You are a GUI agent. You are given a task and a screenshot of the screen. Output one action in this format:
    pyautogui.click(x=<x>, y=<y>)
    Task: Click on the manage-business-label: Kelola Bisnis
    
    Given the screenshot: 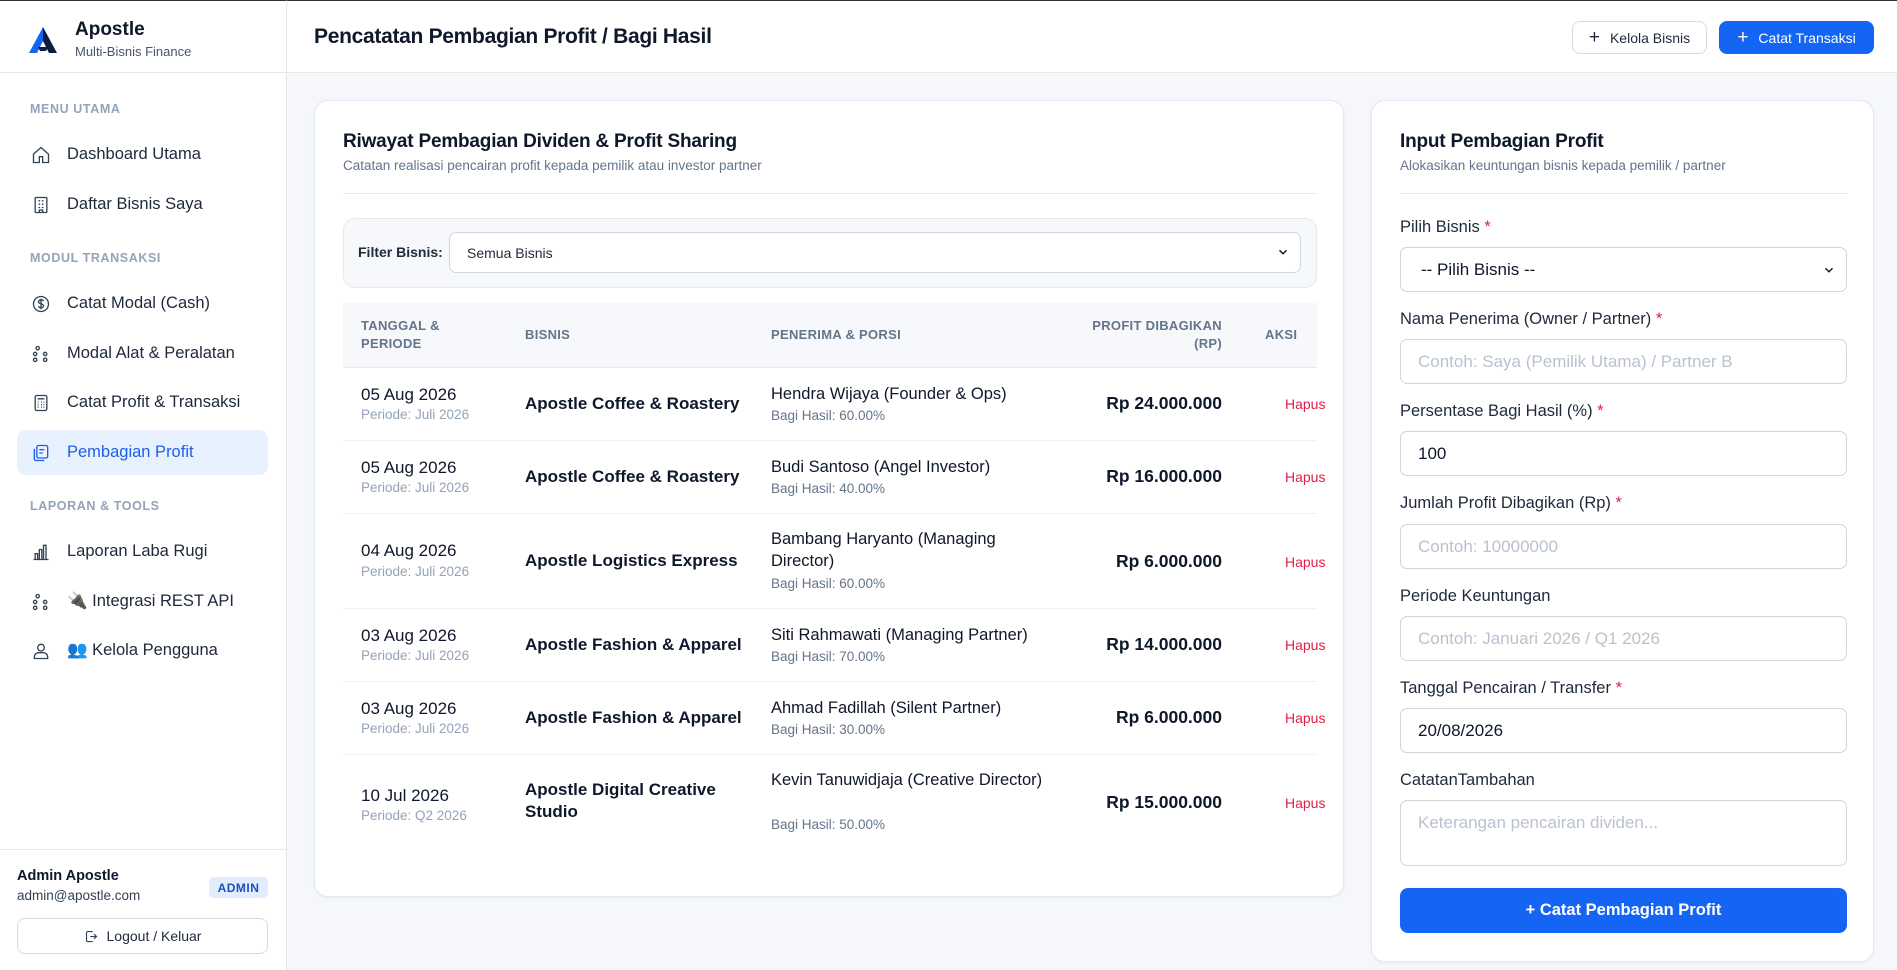 What is the action you would take?
    pyautogui.click(x=1650, y=37)
    